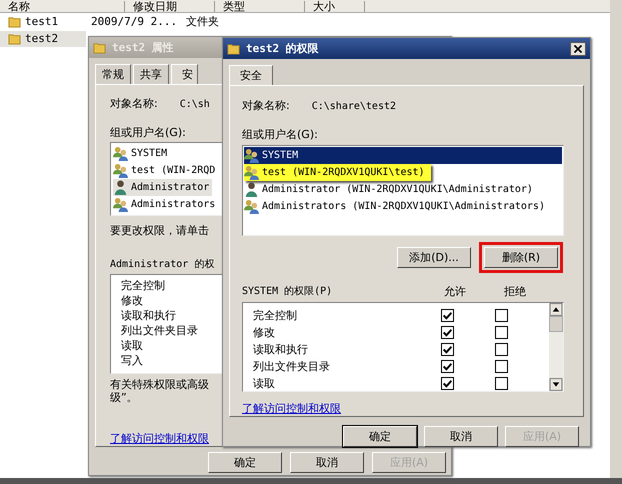 The height and width of the screenshot is (484, 622). I want to click on user-item: test (WIN-2RQDXV1QUKI\test), so click(337, 172).